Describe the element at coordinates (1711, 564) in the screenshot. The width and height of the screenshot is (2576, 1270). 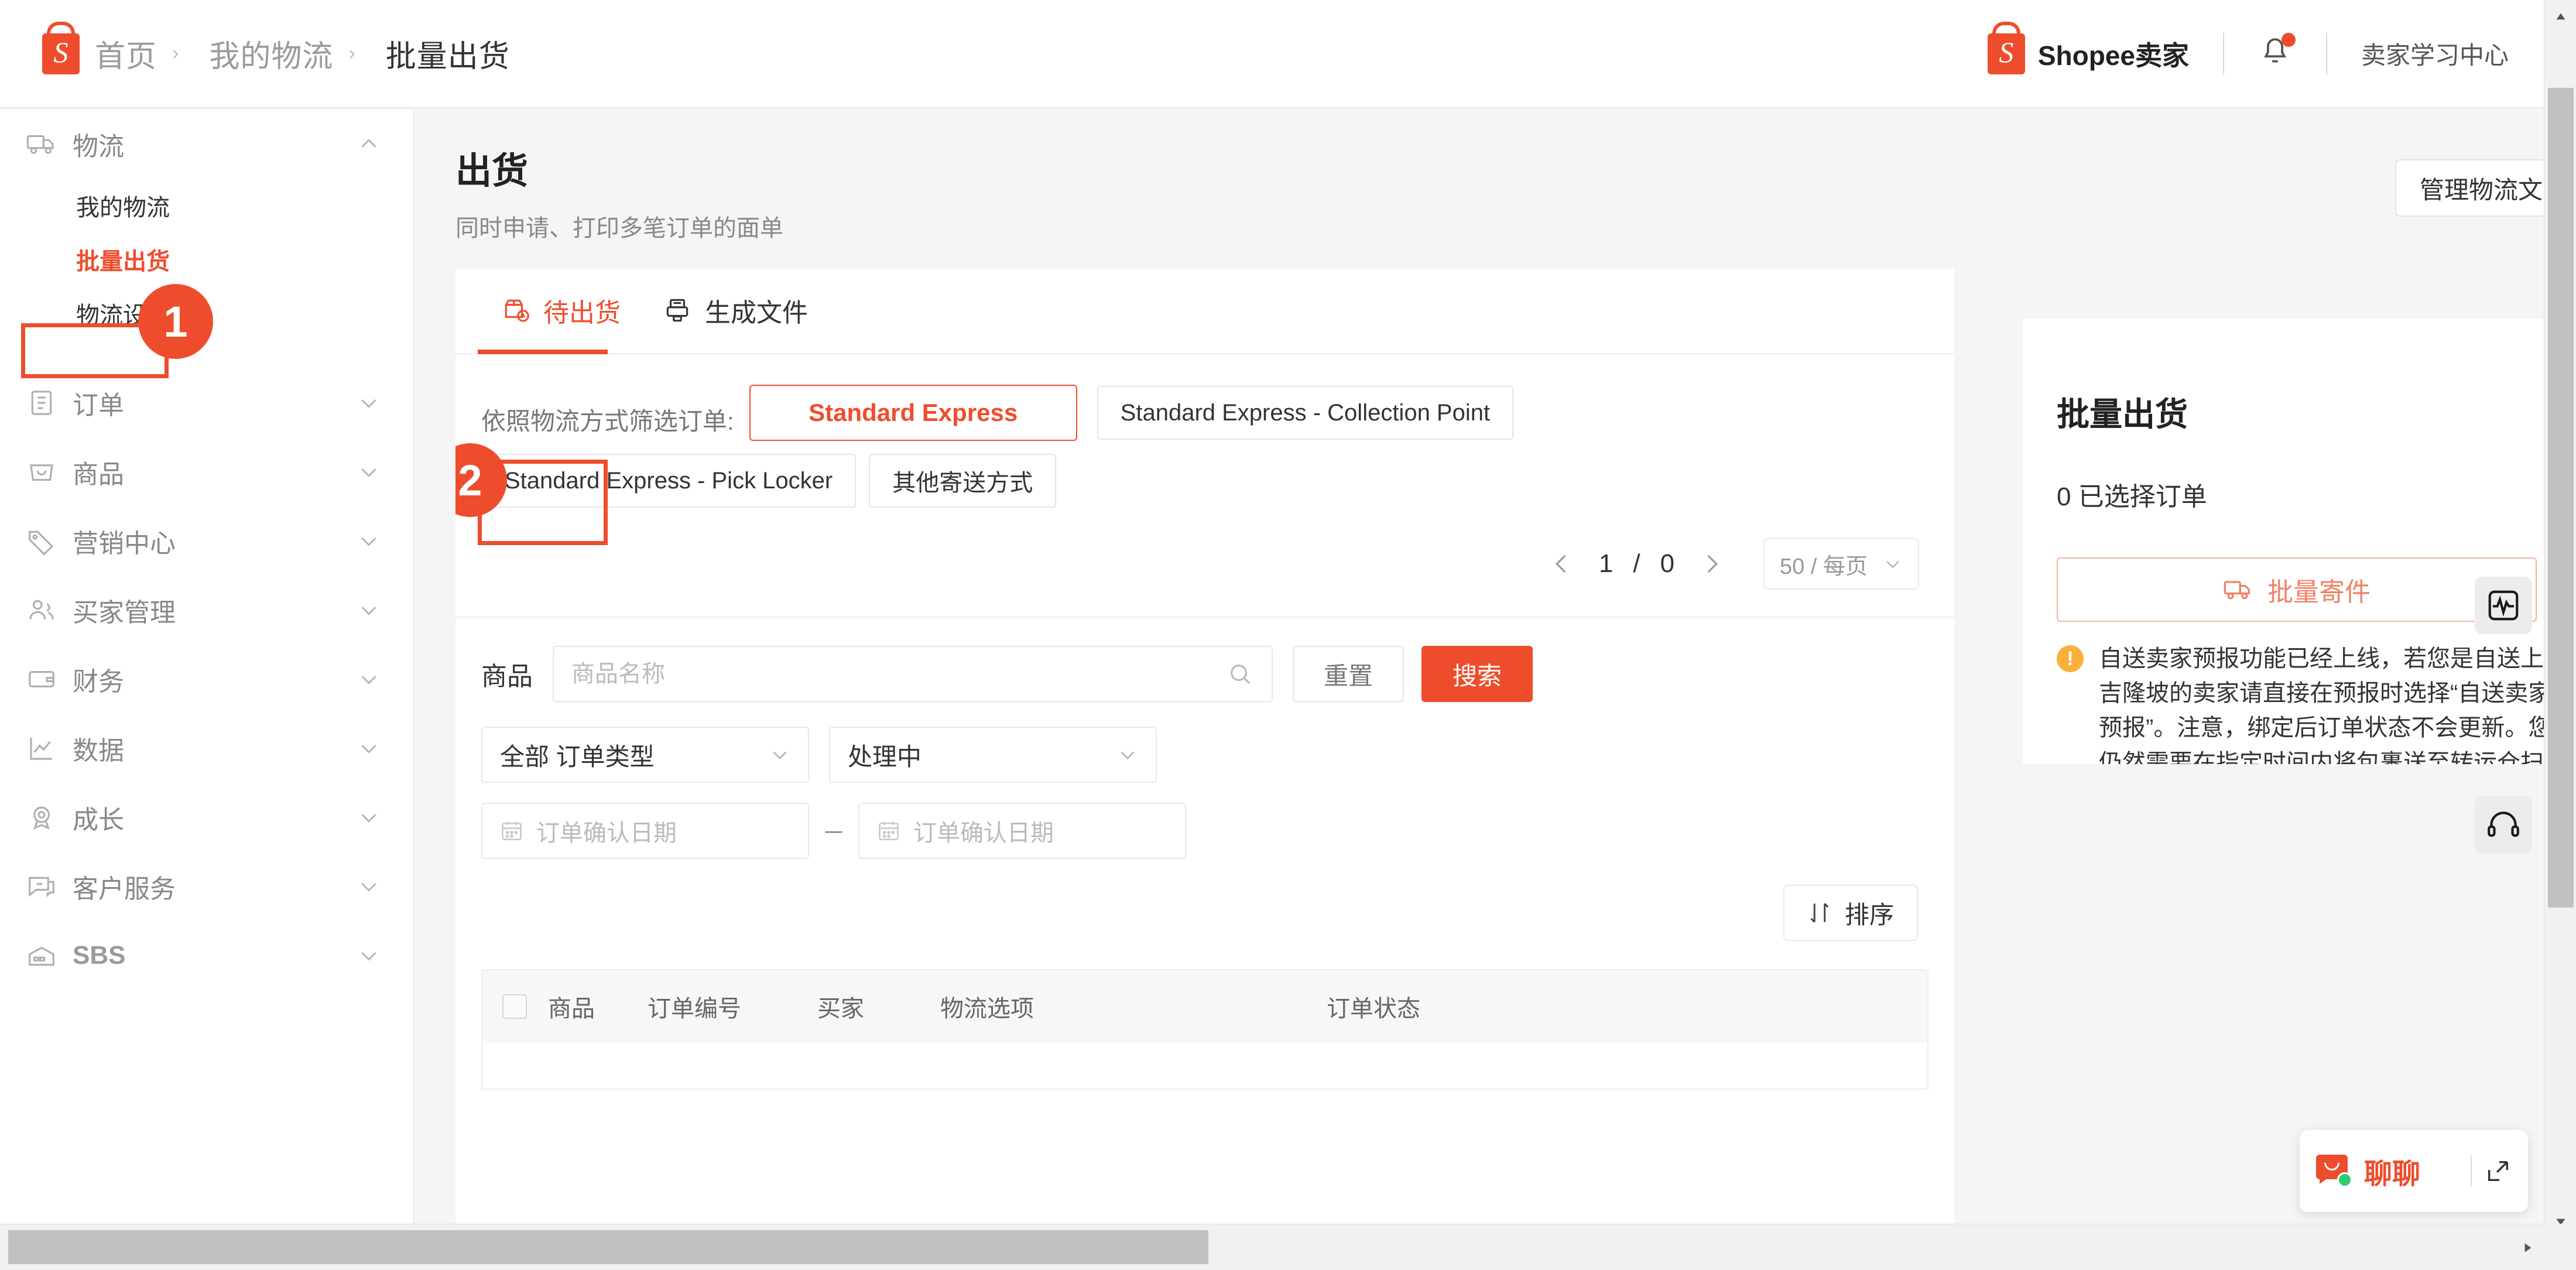
I see `next-page-button` at that location.